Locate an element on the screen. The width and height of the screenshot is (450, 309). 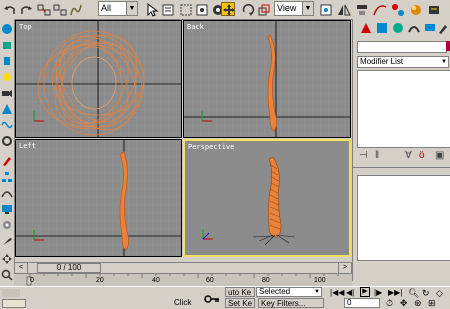
utilities-icon is located at coordinates (7, 225).